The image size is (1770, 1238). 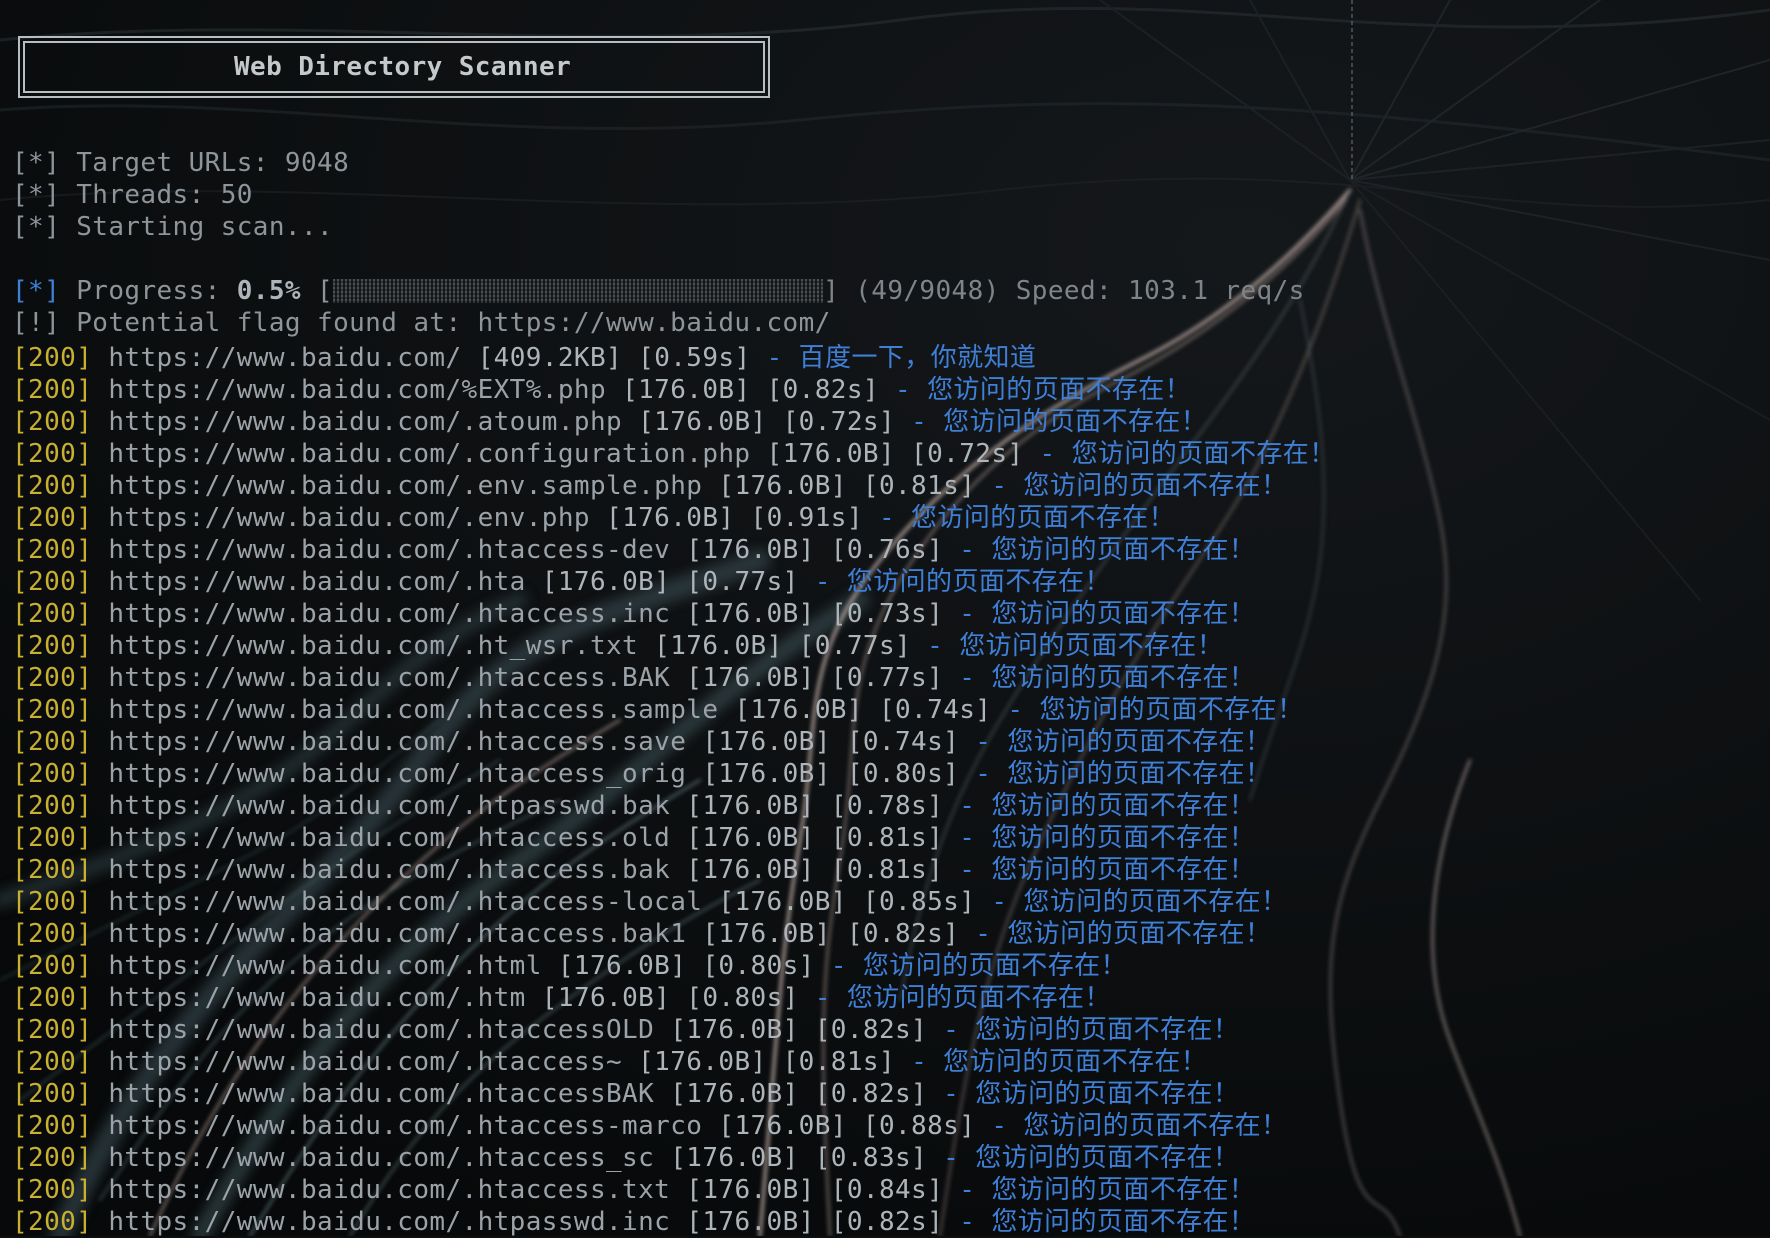 What do you see at coordinates (389, 678) in the screenshot?
I see `result-url: https://www.baidu.com/.htaccess.BAK` at bounding box center [389, 678].